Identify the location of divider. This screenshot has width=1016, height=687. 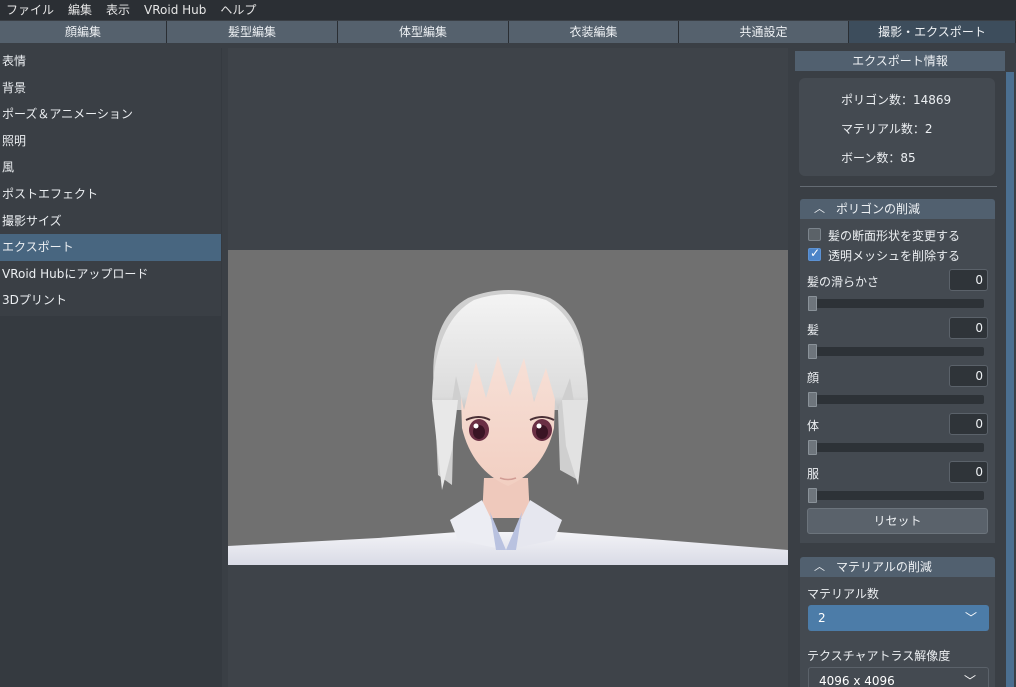
(898, 186).